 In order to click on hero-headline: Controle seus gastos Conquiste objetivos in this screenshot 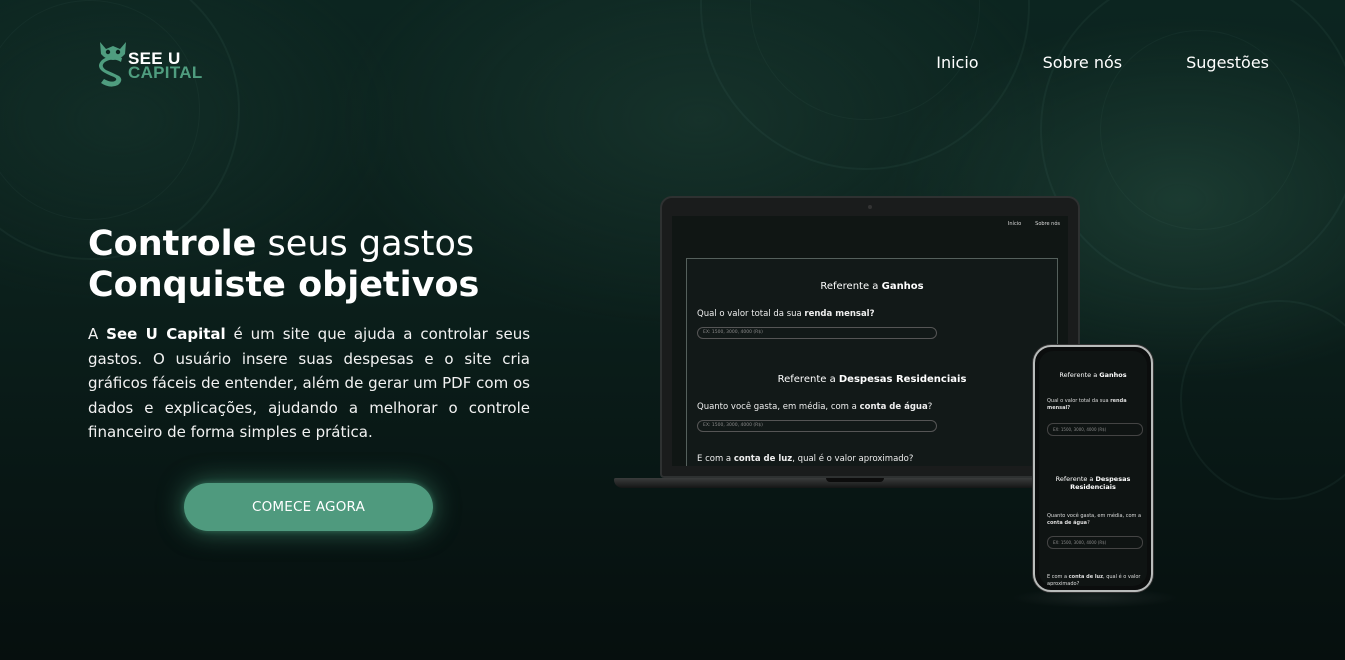, I will do `click(323, 265)`.